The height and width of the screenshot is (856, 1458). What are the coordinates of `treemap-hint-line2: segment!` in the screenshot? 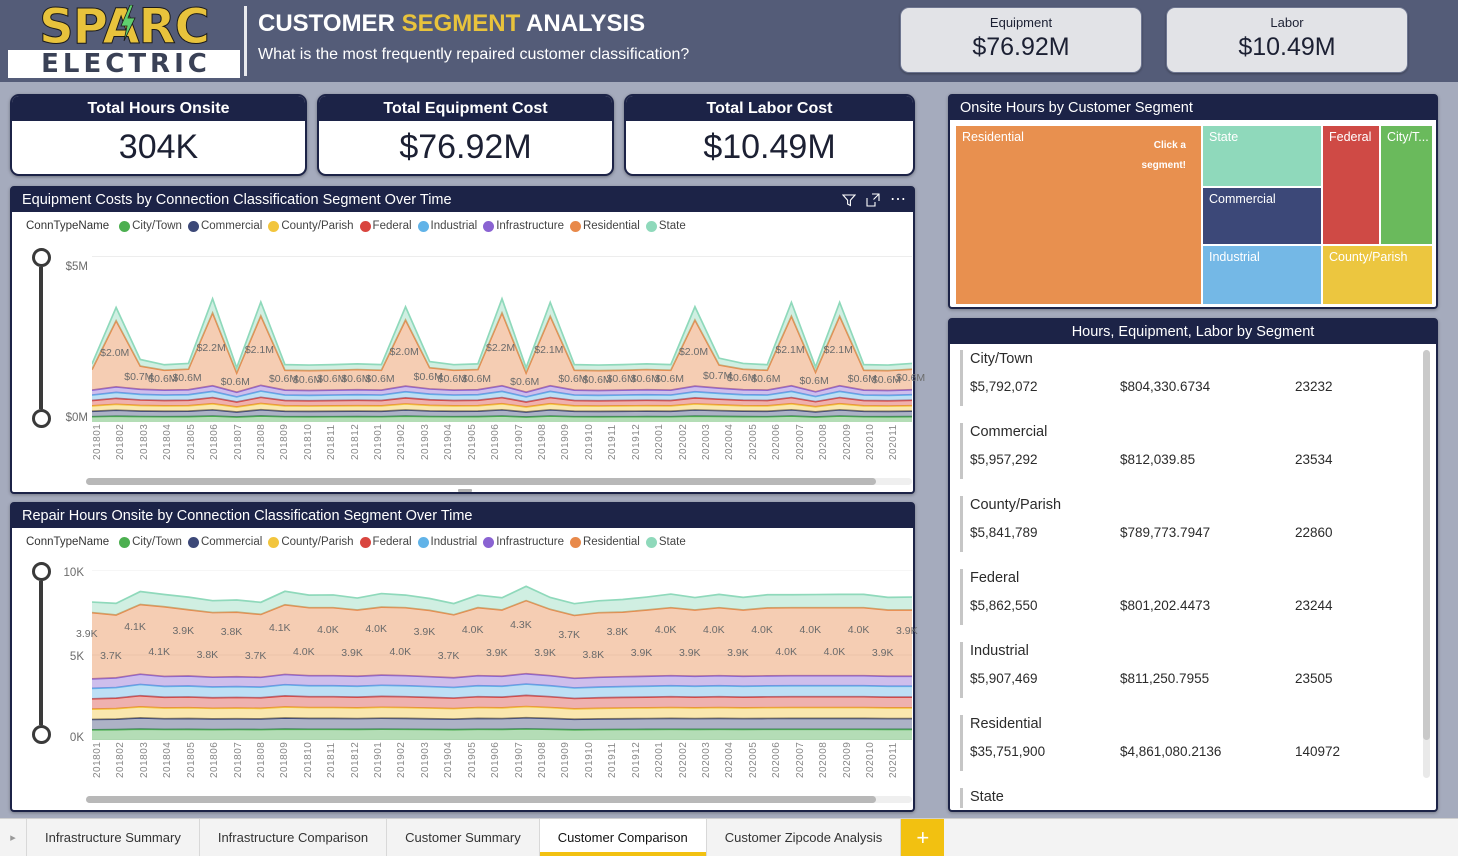 It's located at (1163, 165).